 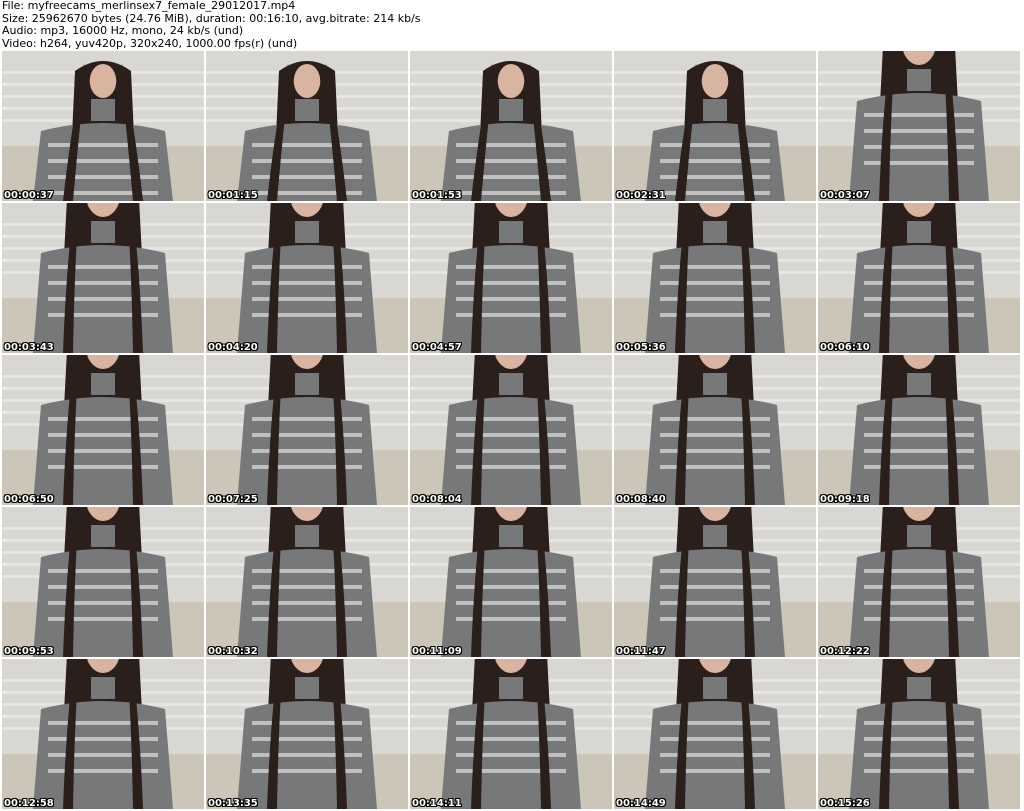 I want to click on video-thumbnail: 00:08:04, so click(x=512, y=431).